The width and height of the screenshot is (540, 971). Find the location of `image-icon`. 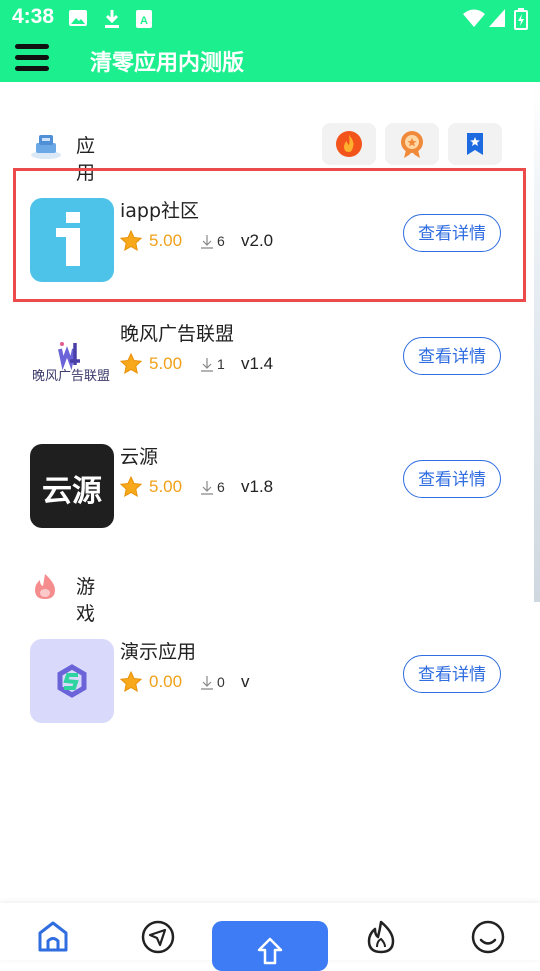

image-icon is located at coordinates (78, 18).